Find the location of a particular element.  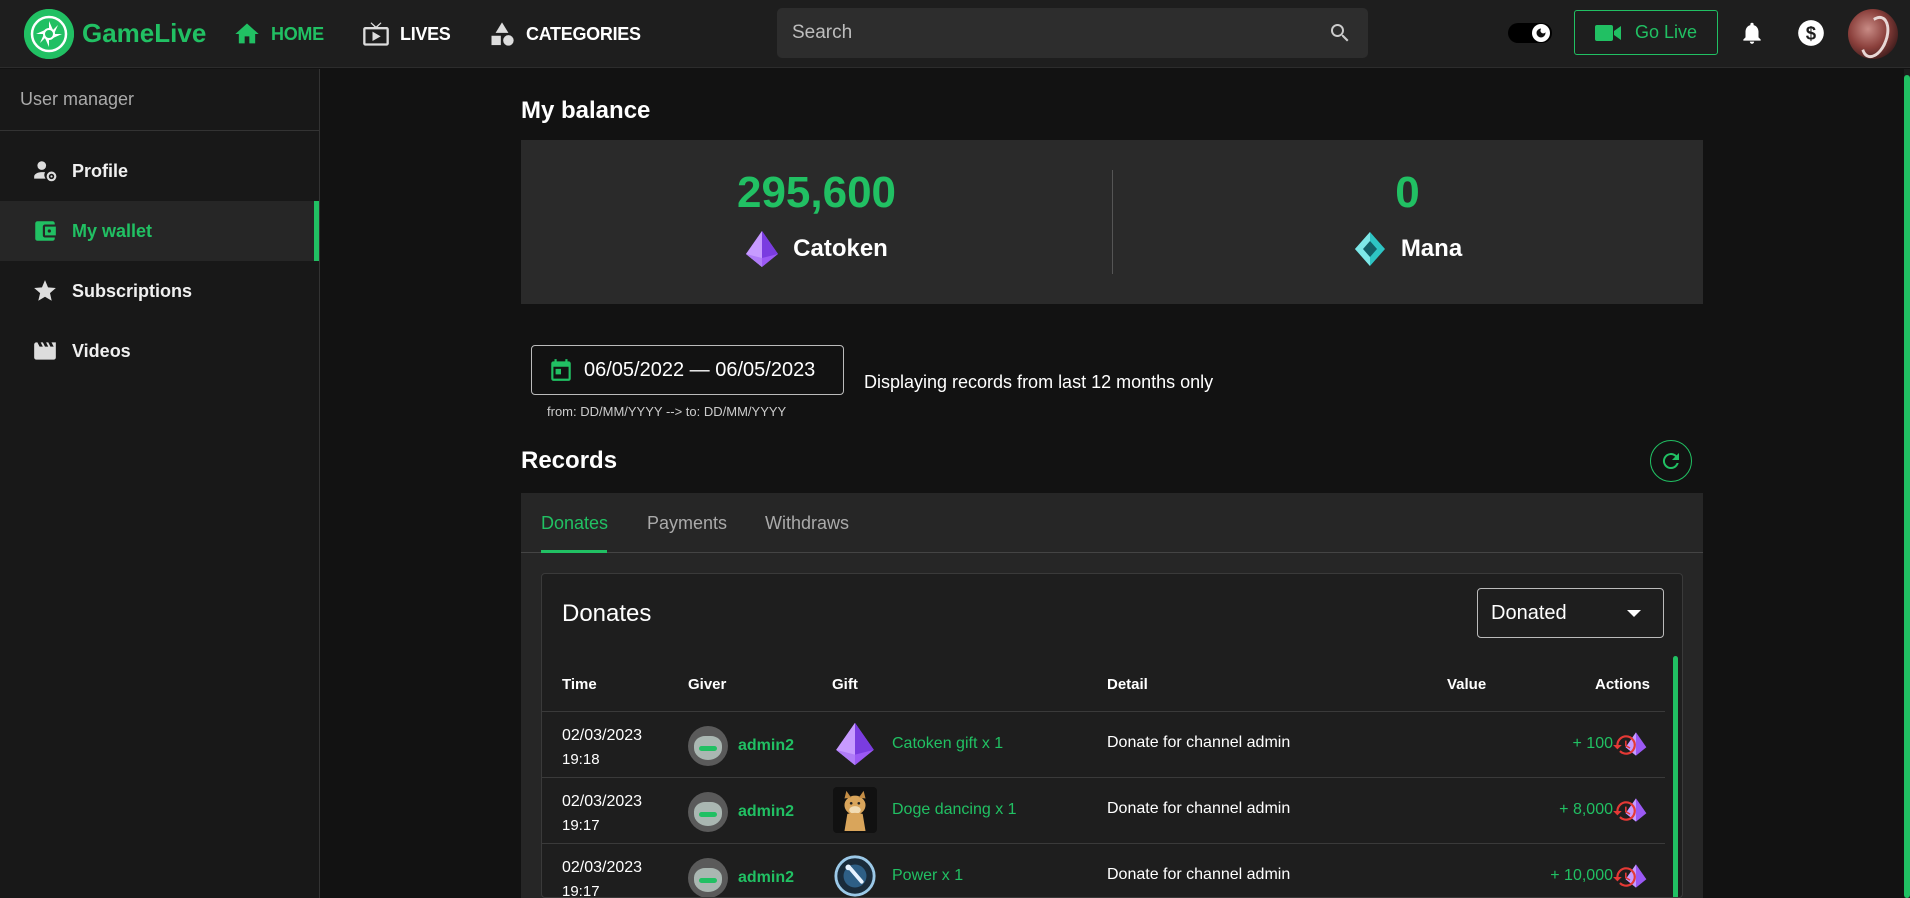

nav-lives: LIVES is located at coordinates (406, 34).